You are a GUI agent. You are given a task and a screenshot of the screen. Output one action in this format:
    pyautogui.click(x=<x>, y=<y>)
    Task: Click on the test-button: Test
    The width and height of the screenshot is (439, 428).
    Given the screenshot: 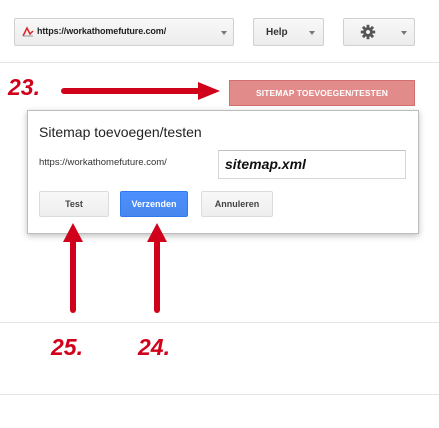 What is the action you would take?
    pyautogui.click(x=74, y=204)
    